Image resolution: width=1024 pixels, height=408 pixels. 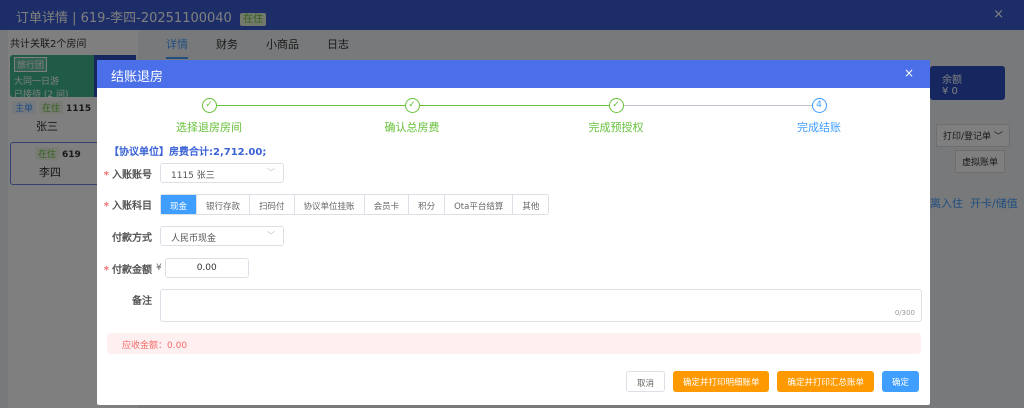 I want to click on confirm-print-detail-button: 确定并打印明细账单, so click(x=721, y=381).